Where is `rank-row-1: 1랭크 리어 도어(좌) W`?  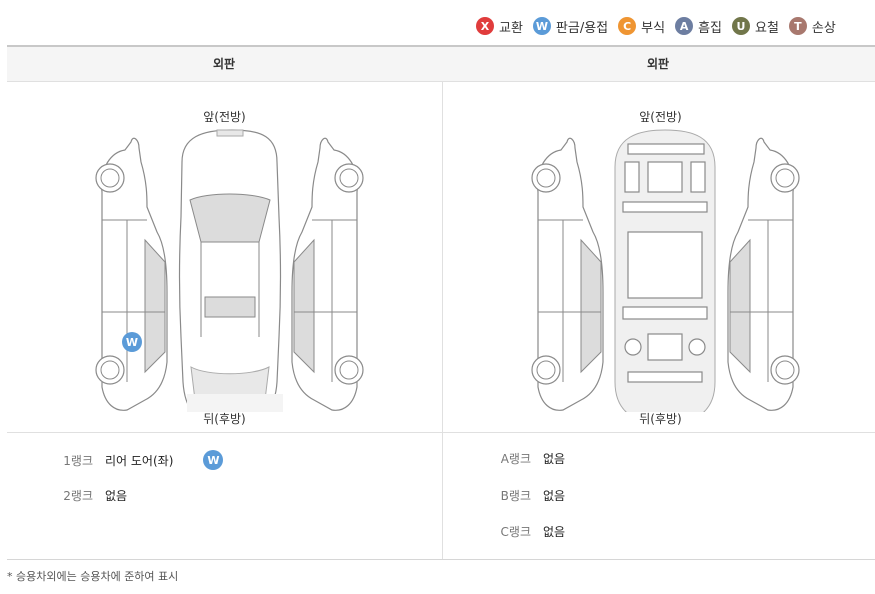
rank-row-1: 1랭크 리어 도어(좌) W is located at coordinates (139, 460).